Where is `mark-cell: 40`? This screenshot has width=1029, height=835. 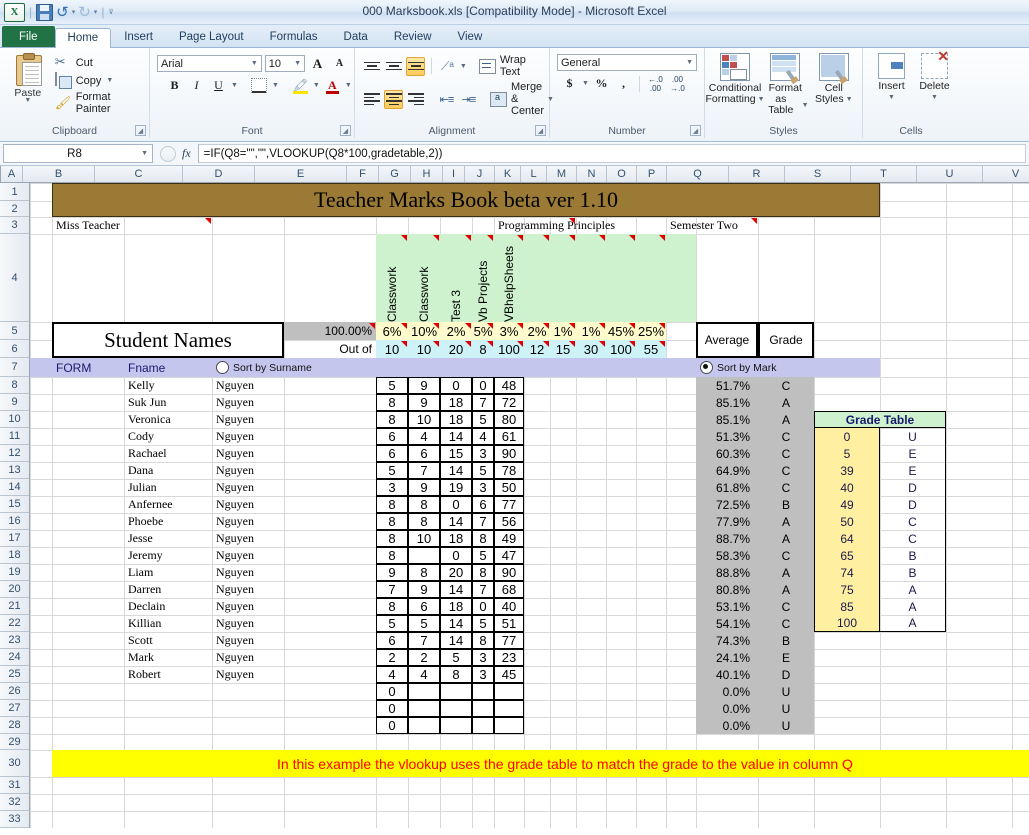 mark-cell: 40 is located at coordinates (509, 606).